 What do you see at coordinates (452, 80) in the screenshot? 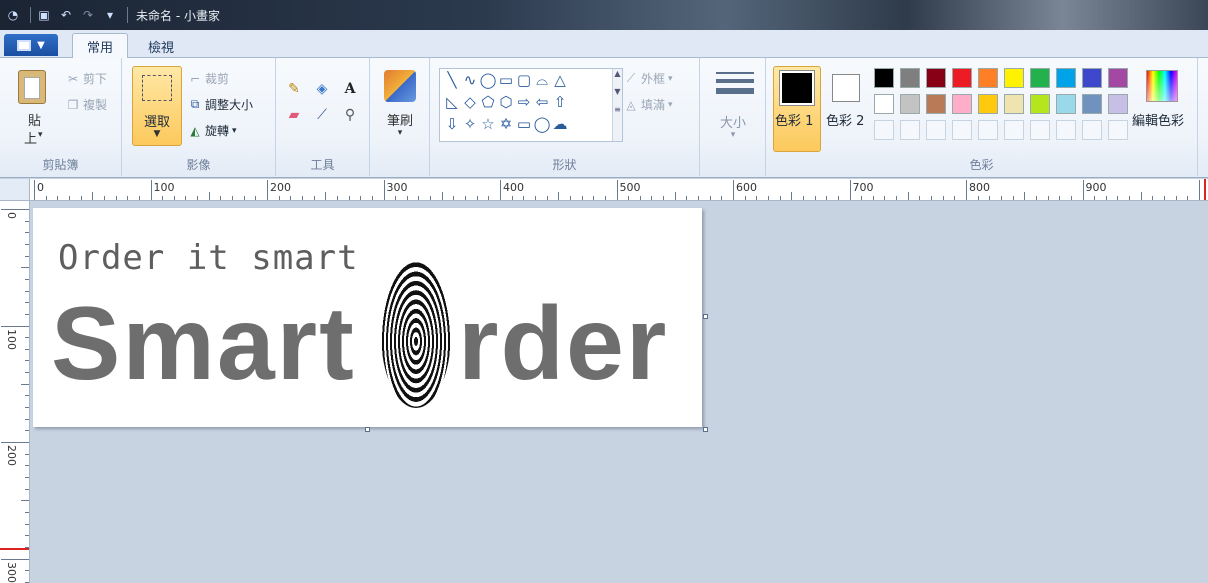
I see `line-shape-icon: ╲` at bounding box center [452, 80].